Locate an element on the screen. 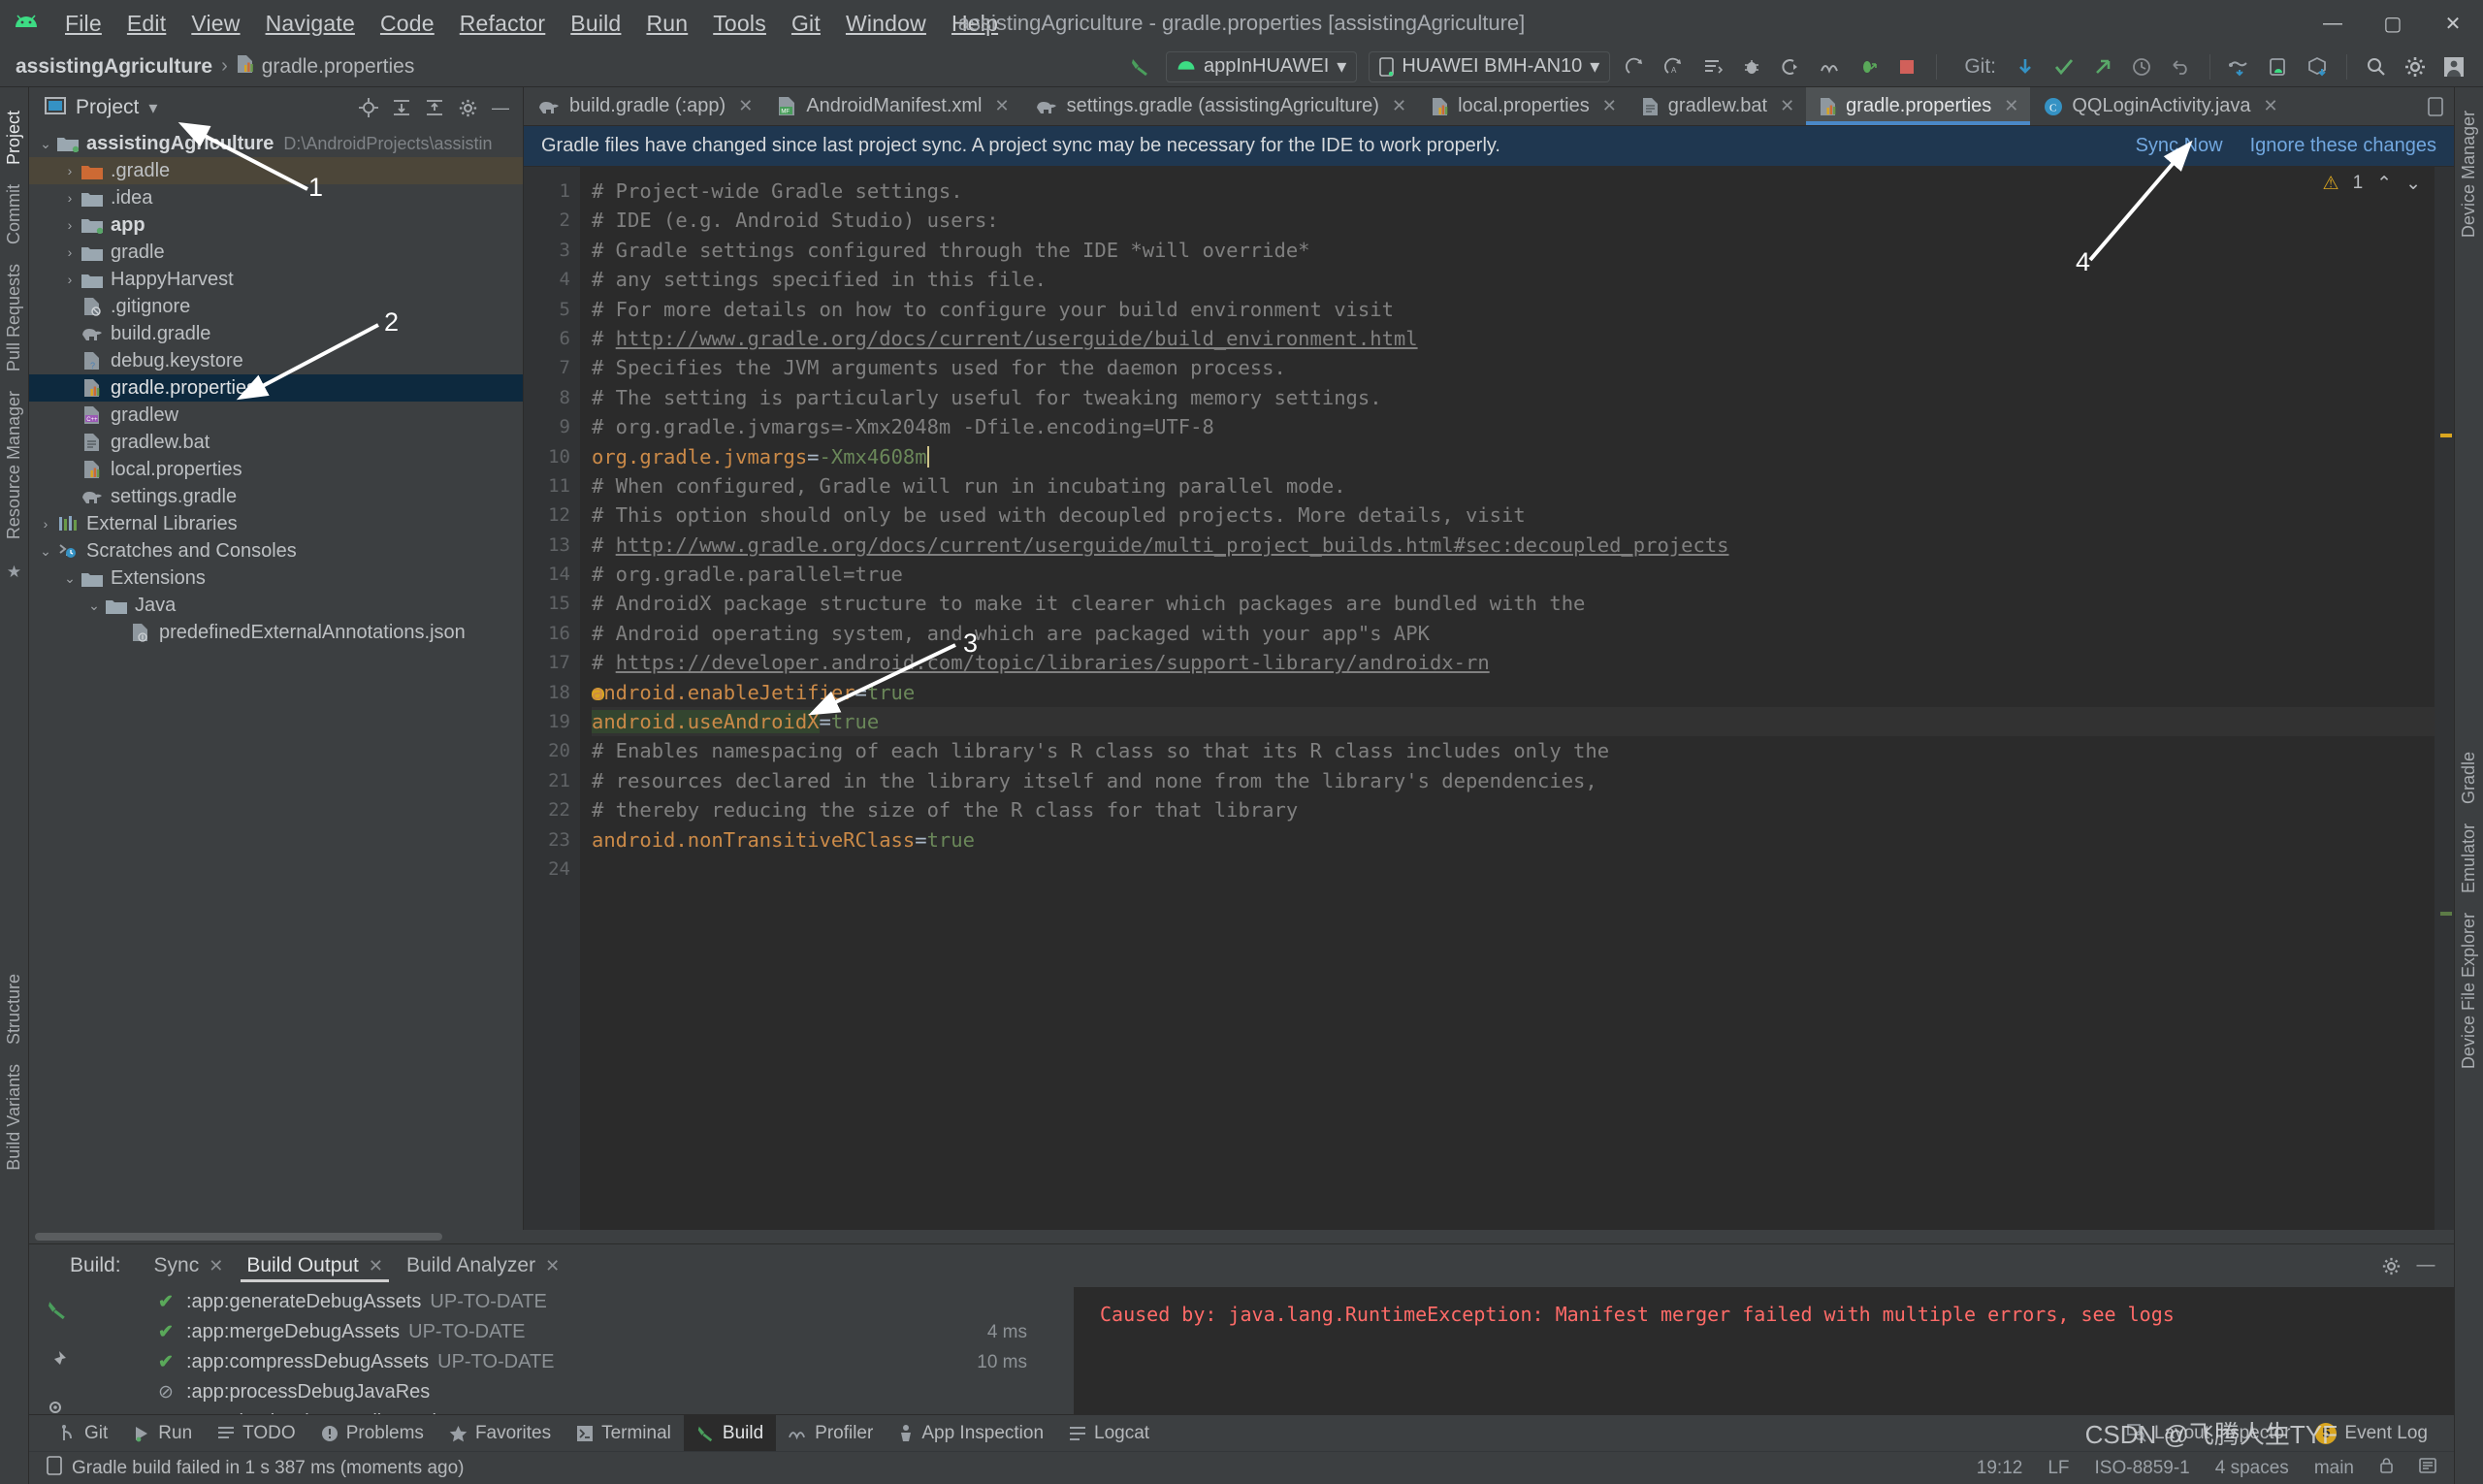  rail-item-emulator: Emulator is located at coordinates (2469, 859).